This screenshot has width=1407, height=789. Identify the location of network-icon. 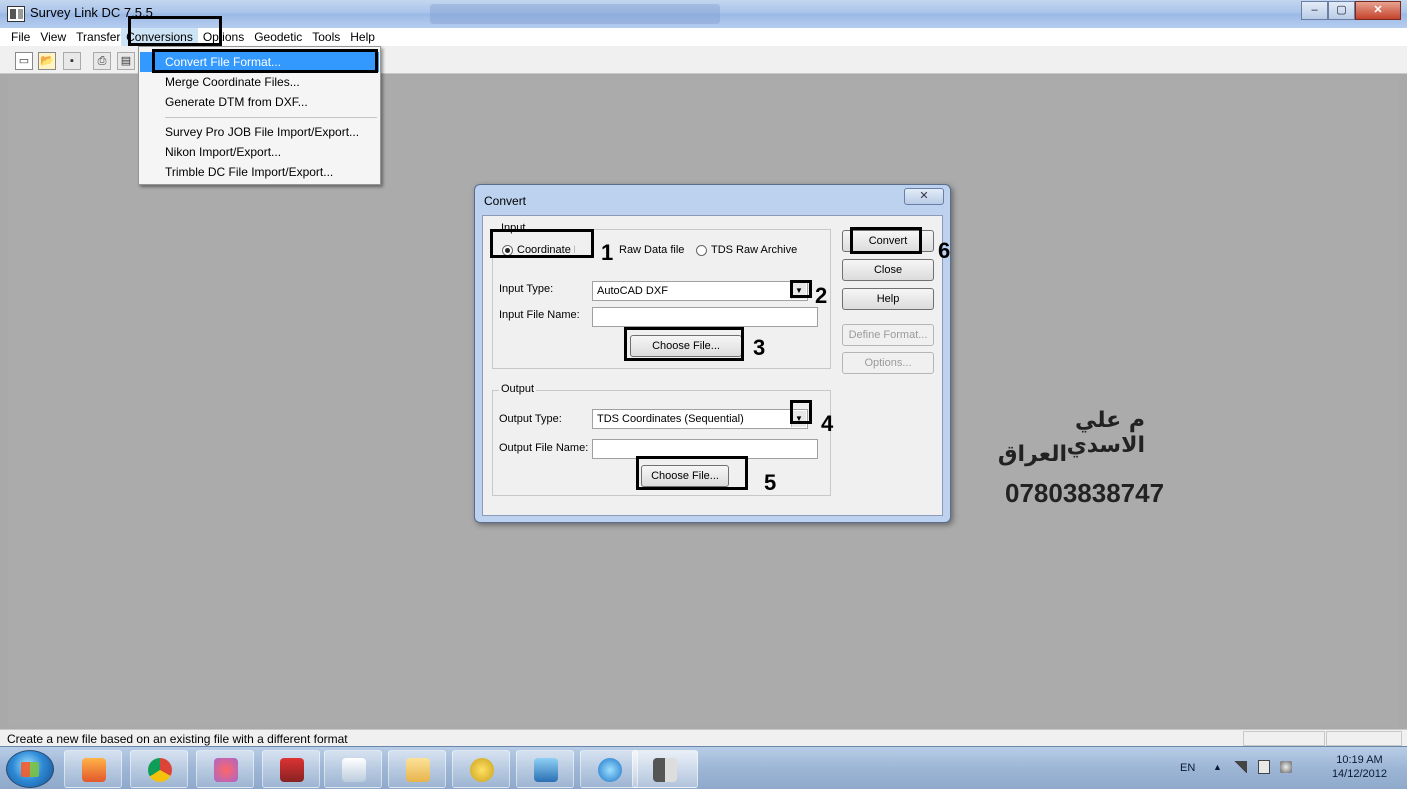
(1240, 767).